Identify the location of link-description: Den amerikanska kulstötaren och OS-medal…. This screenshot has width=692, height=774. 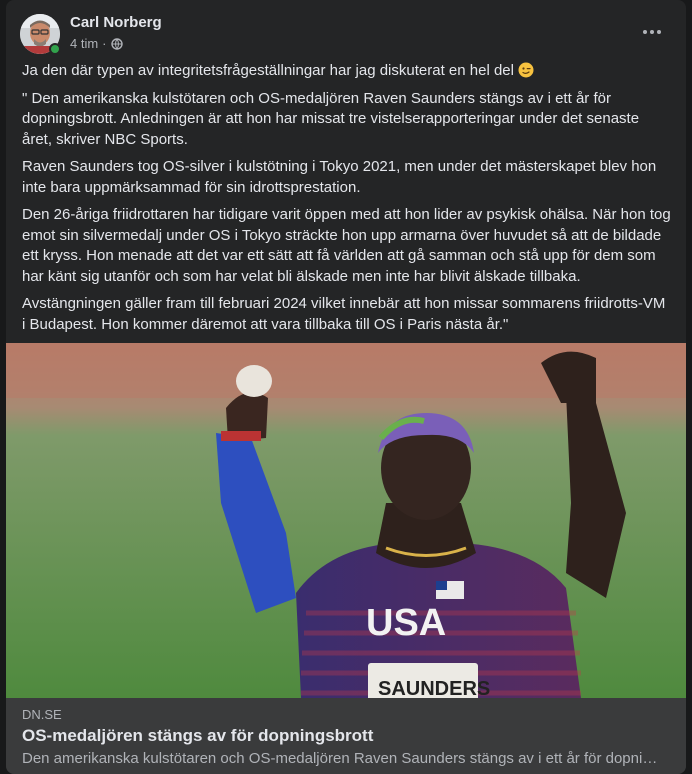
(340, 758).